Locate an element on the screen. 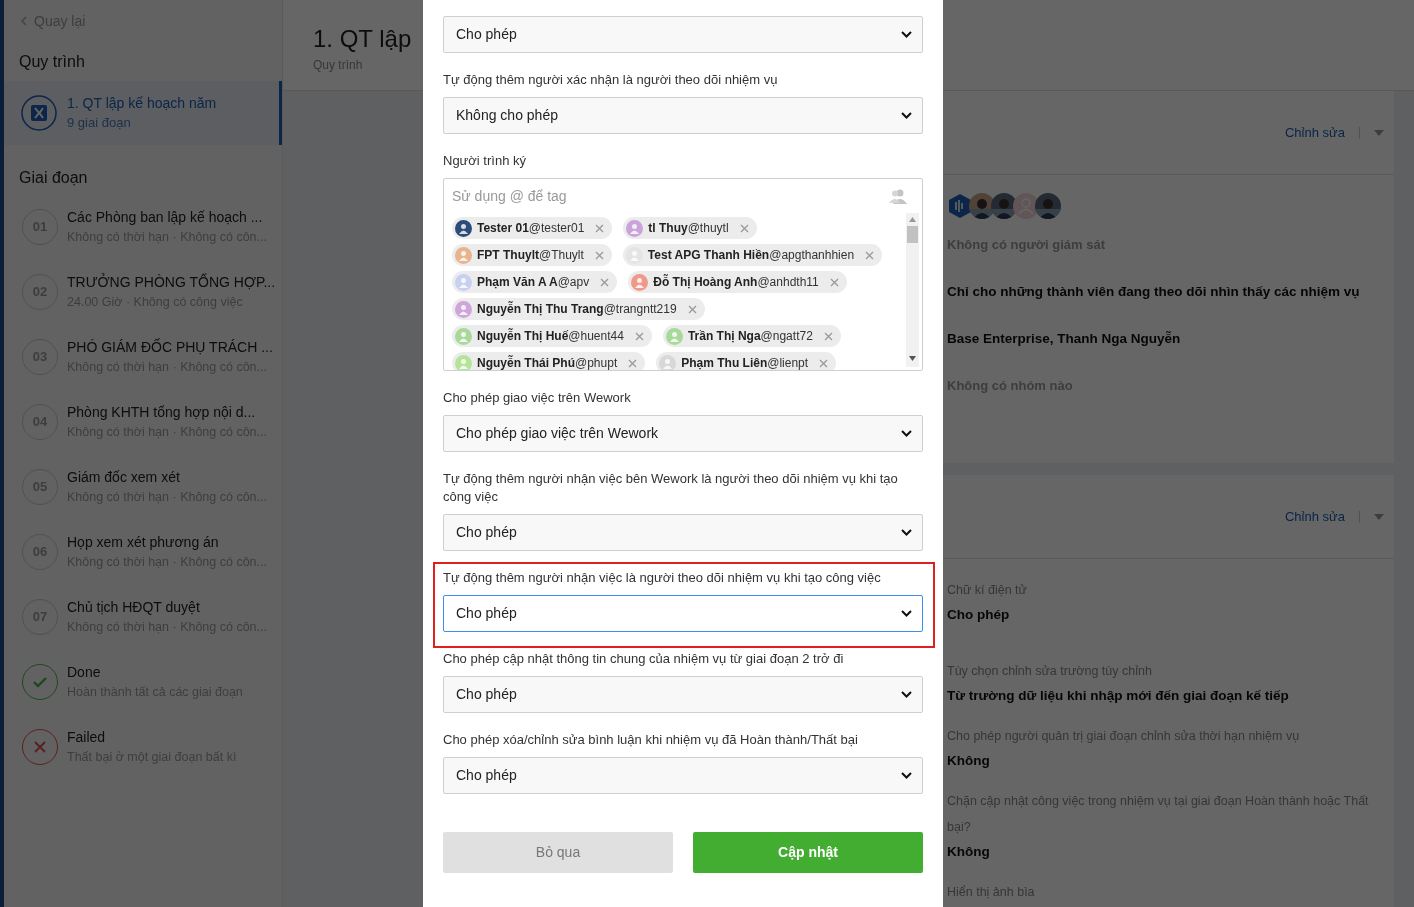 The height and width of the screenshot is (907, 1414). field-label: Tự động thêm người nhận việc bên Wework là người theo dõi nhiệm vụ khi tạo công việc is located at coordinates (671, 488).